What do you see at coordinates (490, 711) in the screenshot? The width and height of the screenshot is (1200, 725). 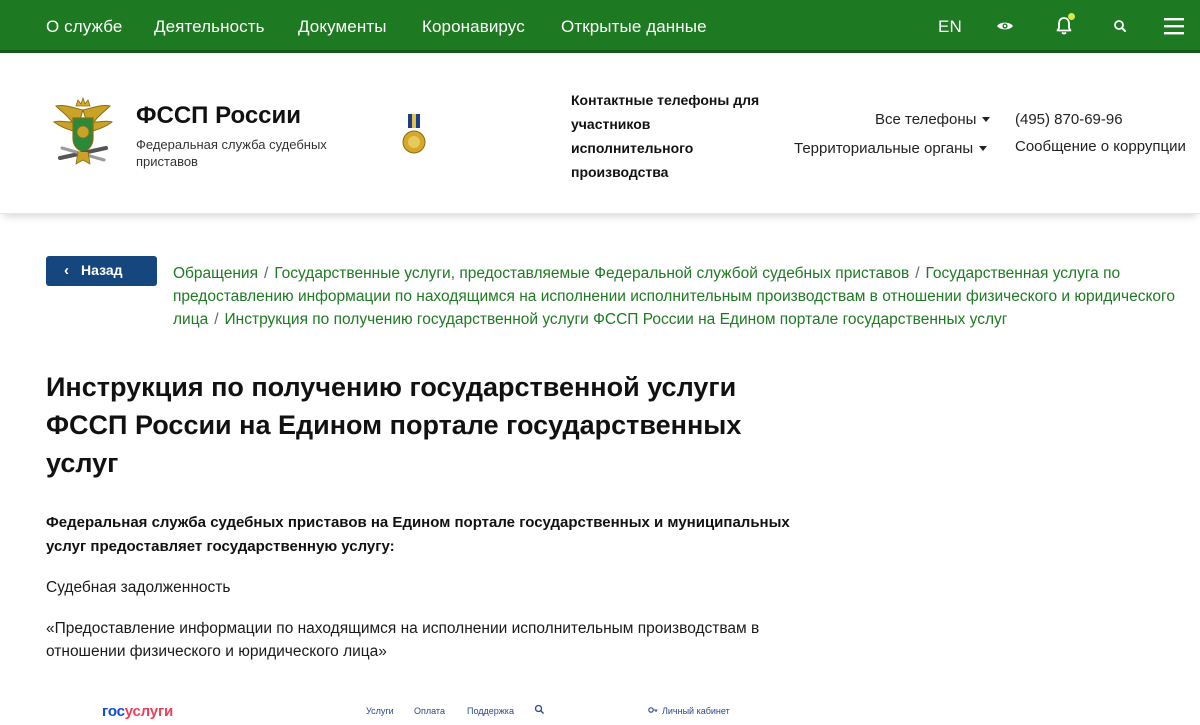 I see `gosuslugi-nav-support: Поддержка` at bounding box center [490, 711].